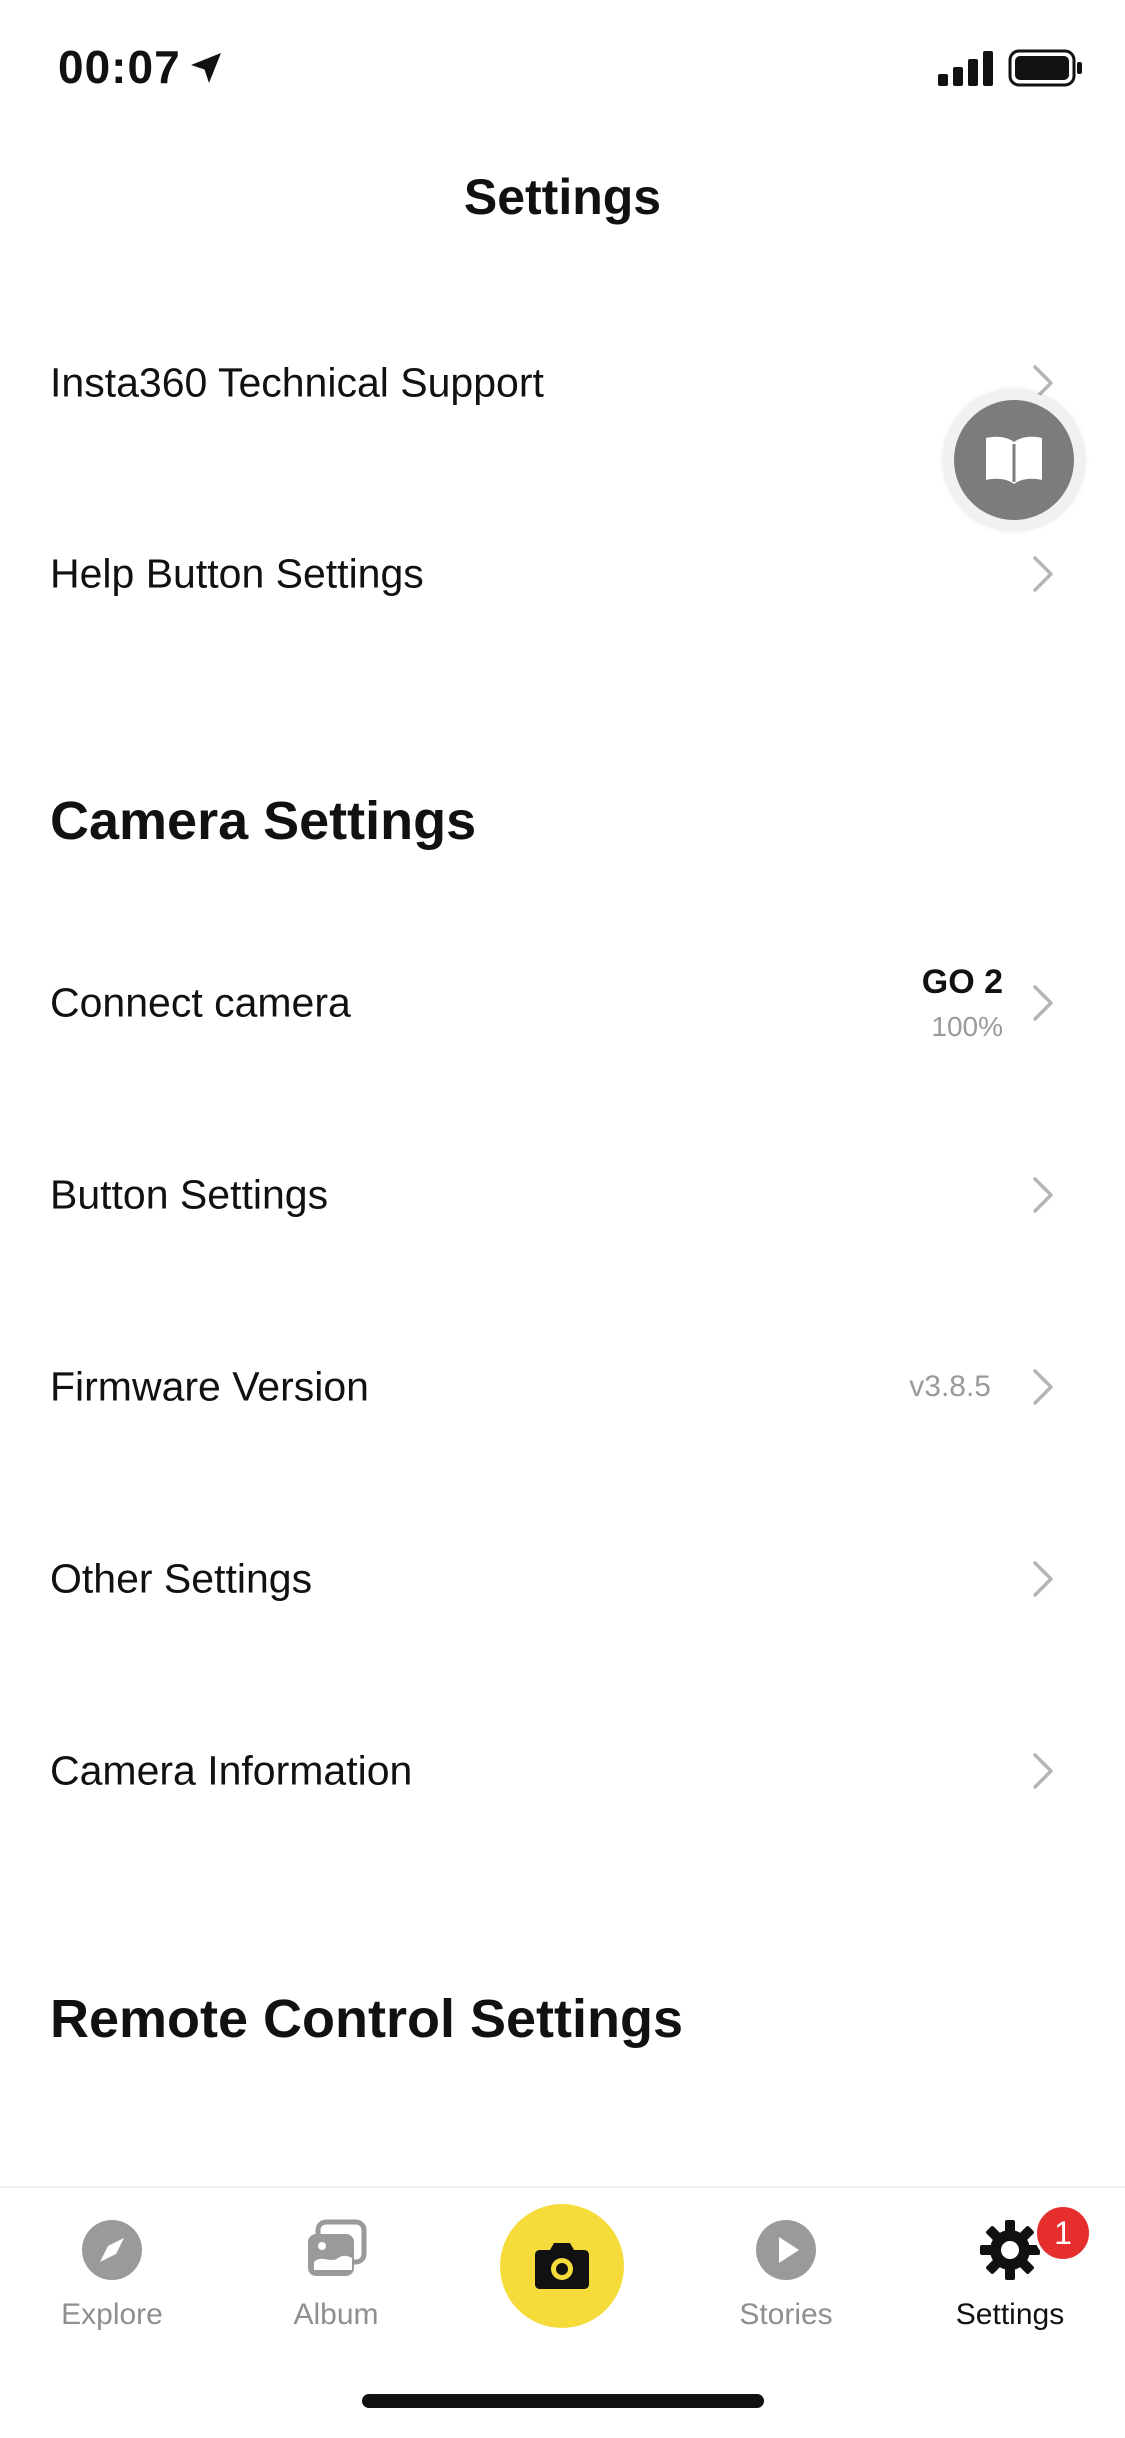  Describe the element at coordinates (562, 1579) in the screenshot. I see `row-other-settings: Other Settings` at that location.